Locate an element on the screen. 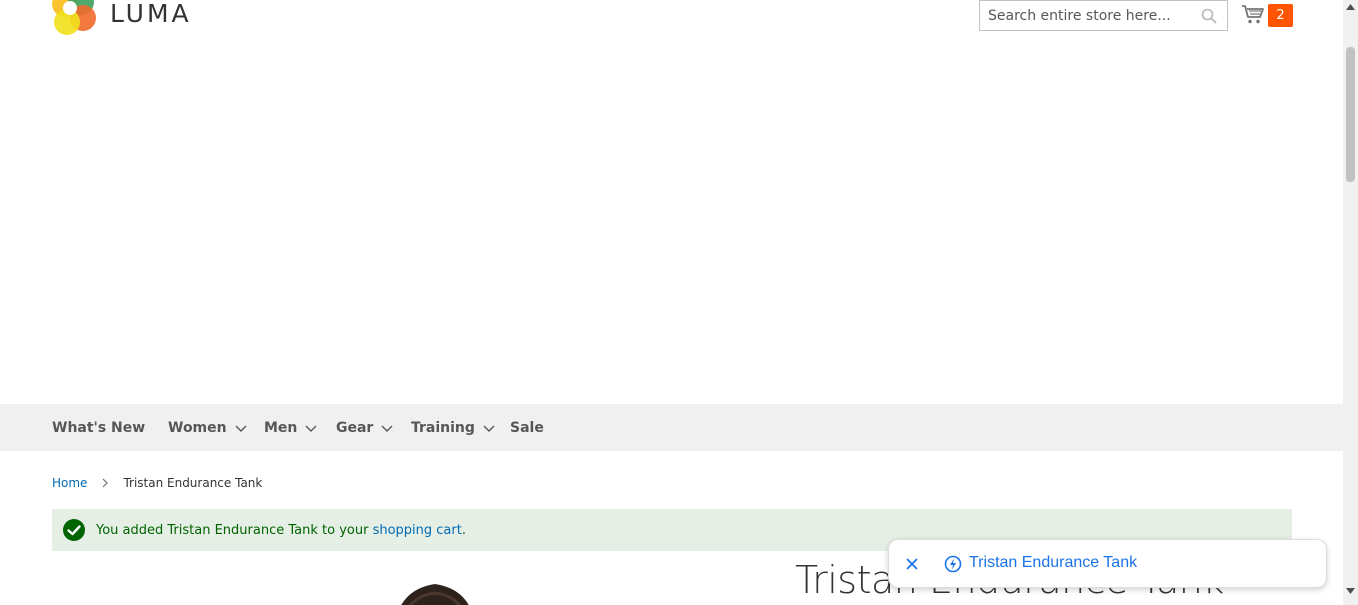 The height and width of the screenshot is (605, 1358). cart-icon is located at coordinates (1253, 14).